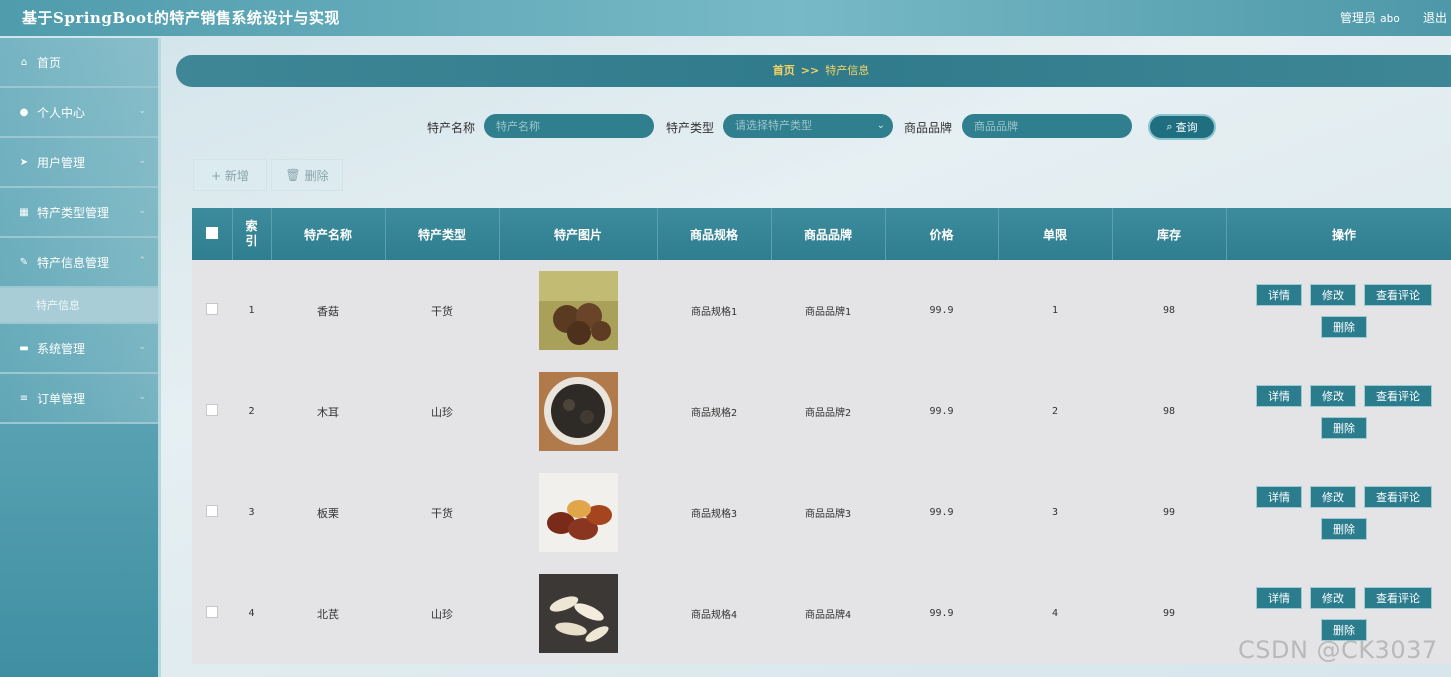 The image size is (1451, 677). I want to click on column-header: 库存, so click(1169, 234).